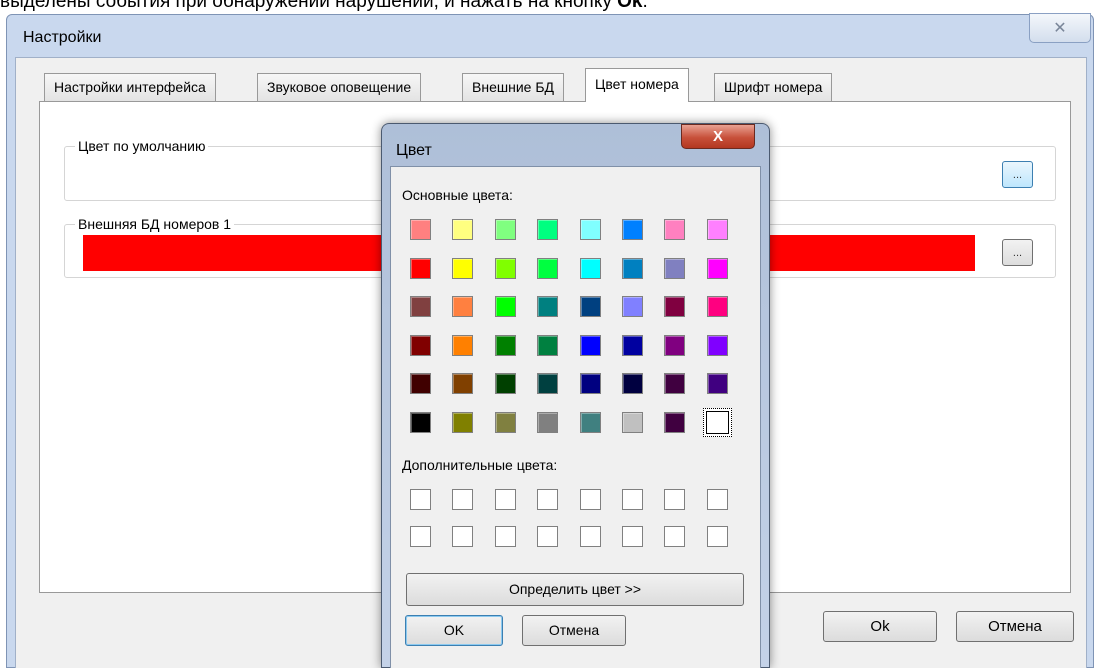 This screenshot has height=668, width=1094. I want to click on default-color-label: Цвет по умолчанию, so click(142, 146).